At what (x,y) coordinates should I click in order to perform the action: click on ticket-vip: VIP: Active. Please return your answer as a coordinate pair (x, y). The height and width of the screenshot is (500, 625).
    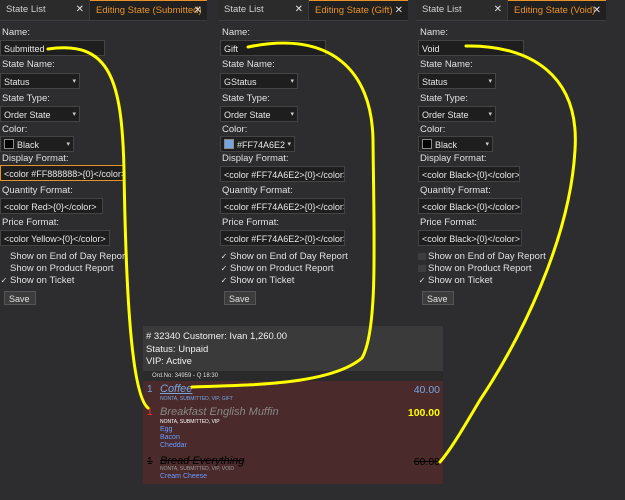
    Looking at the image, I should click on (169, 361).